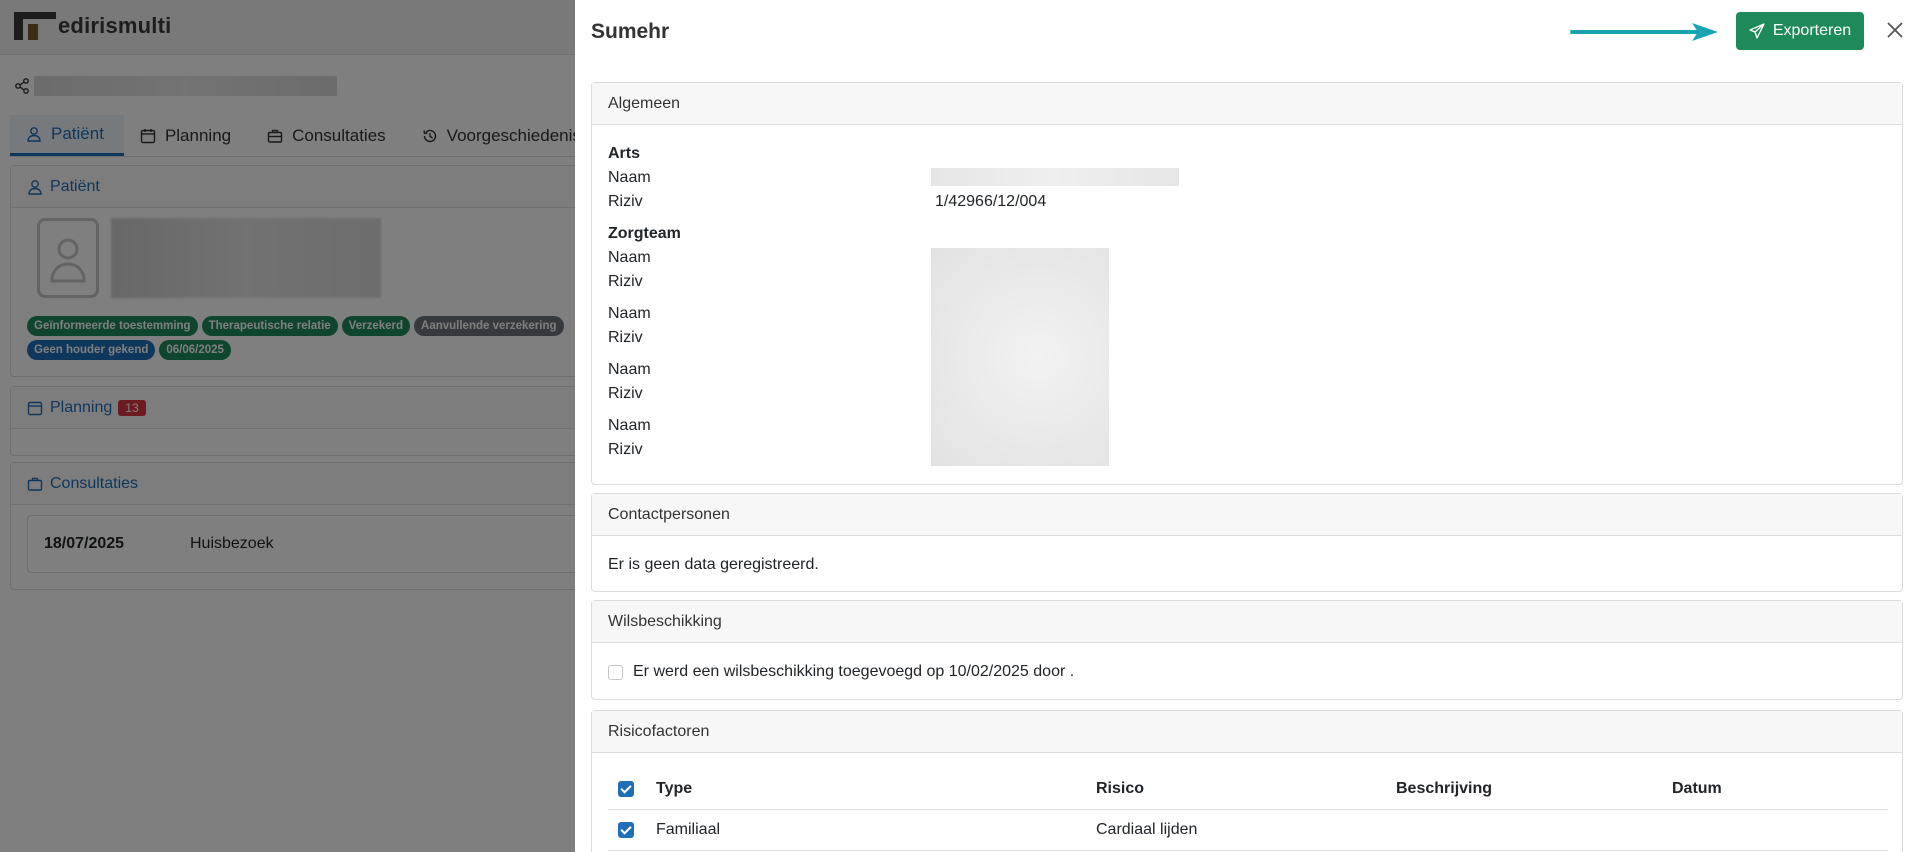 The image size is (1913, 852). What do you see at coordinates (1247, 515) in the screenshot?
I see `section-header: Contactpersonen` at bounding box center [1247, 515].